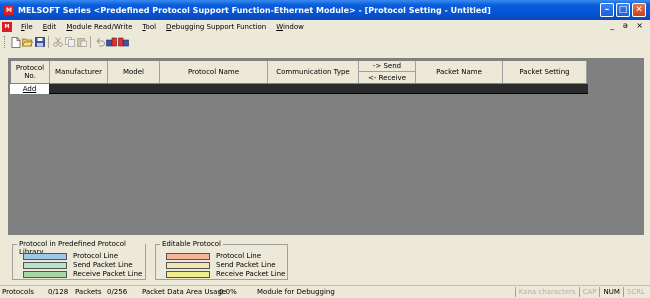  Describe the element at coordinates (387, 66) in the screenshot. I see `send-label: -> Send` at that location.